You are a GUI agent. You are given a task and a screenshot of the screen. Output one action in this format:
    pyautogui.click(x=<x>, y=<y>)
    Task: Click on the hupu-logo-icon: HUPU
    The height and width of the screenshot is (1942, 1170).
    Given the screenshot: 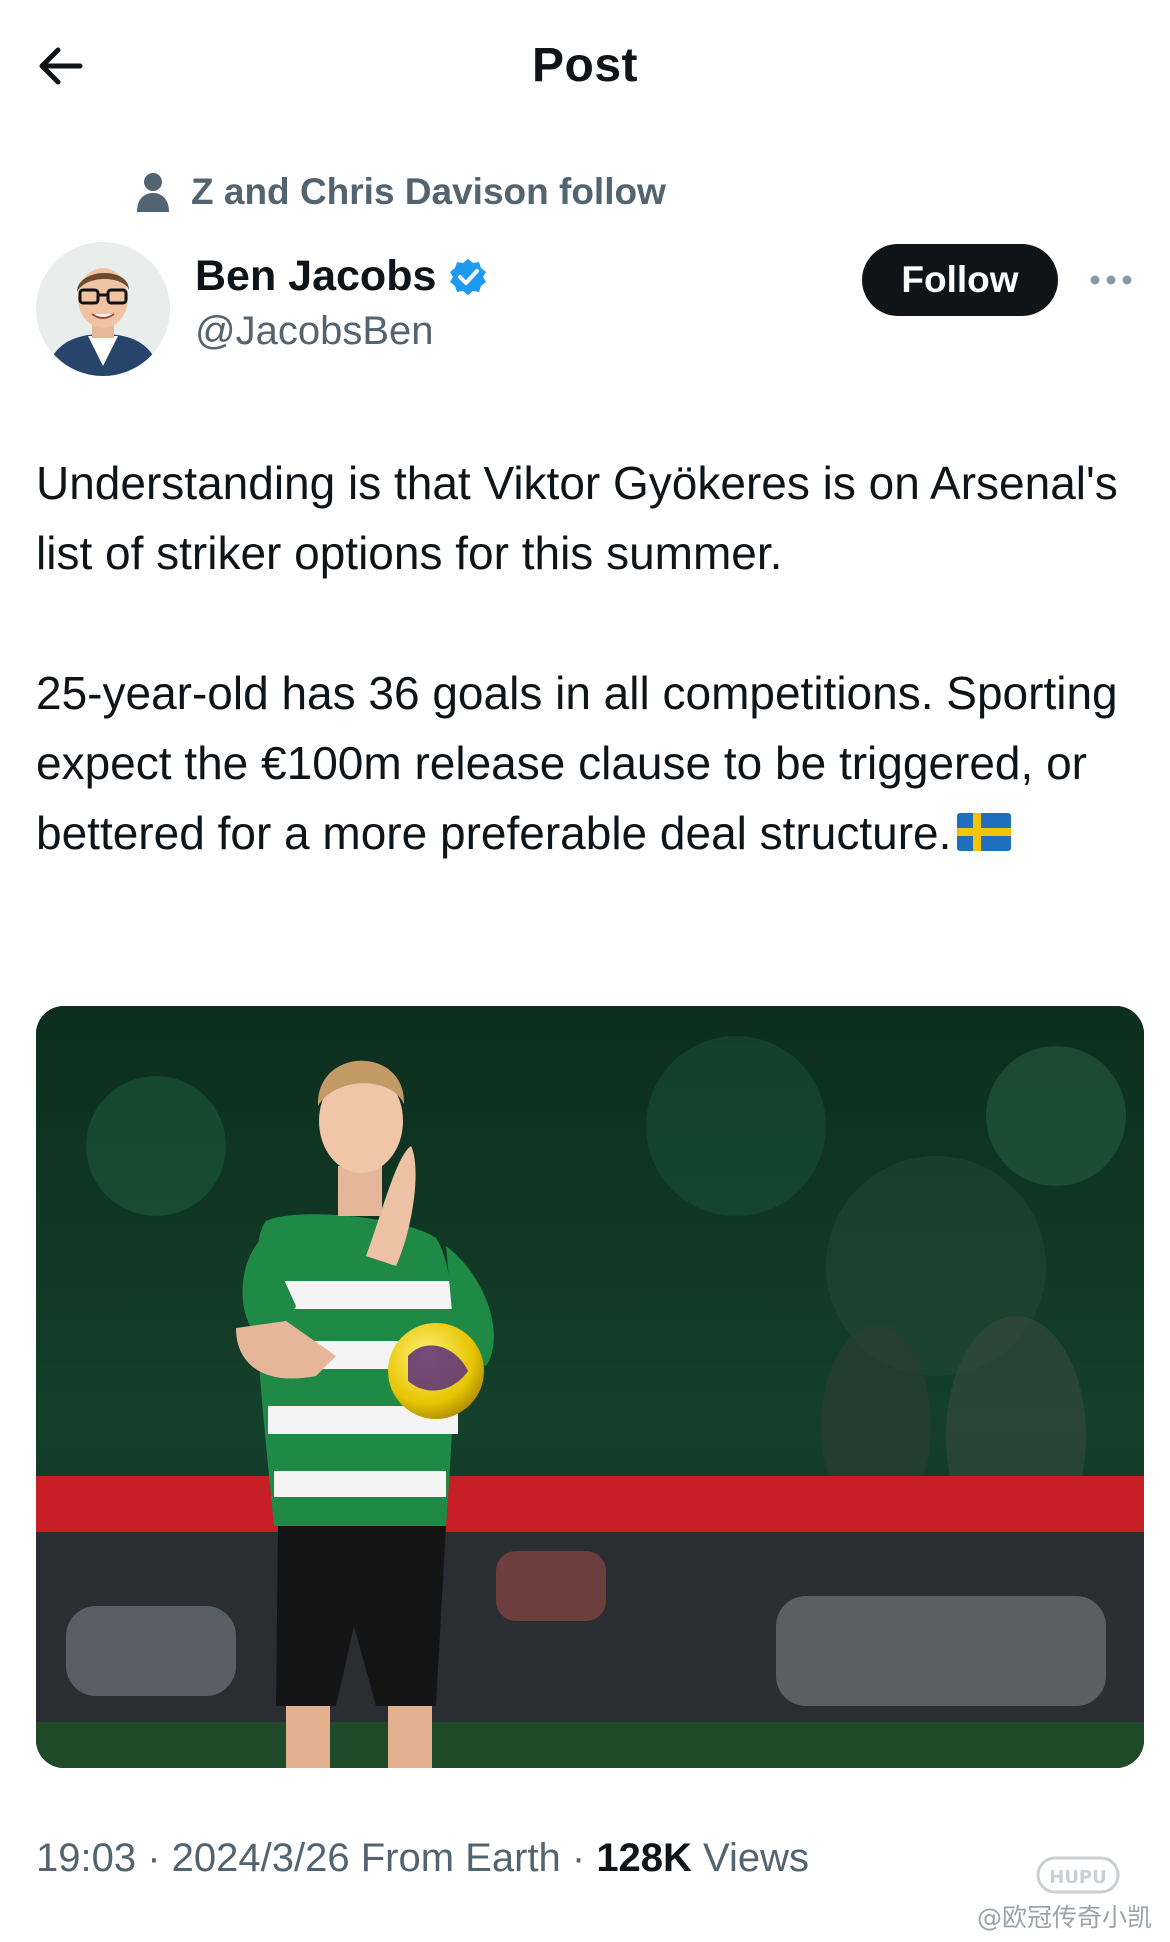 What is the action you would take?
    pyautogui.click(x=1078, y=1875)
    